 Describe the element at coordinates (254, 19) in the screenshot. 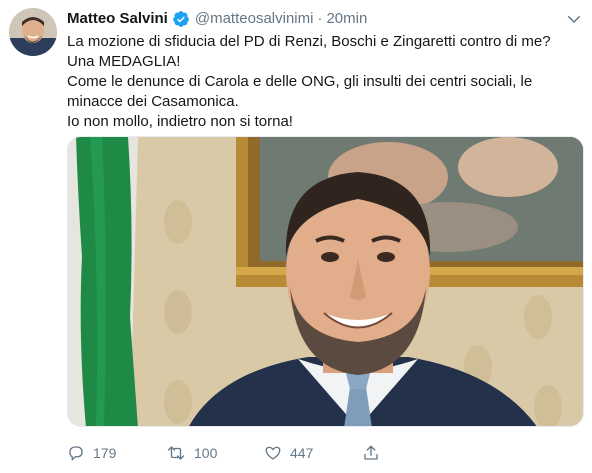

I see `user-handle: @matteosalvinimi` at that location.